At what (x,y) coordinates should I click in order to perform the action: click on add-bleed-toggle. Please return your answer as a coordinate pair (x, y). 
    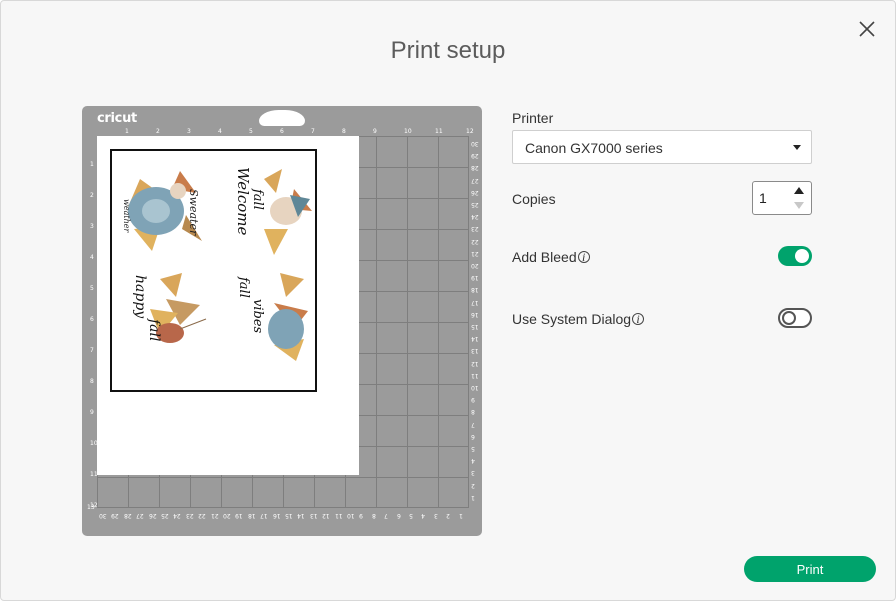
    Looking at the image, I should click on (795, 256).